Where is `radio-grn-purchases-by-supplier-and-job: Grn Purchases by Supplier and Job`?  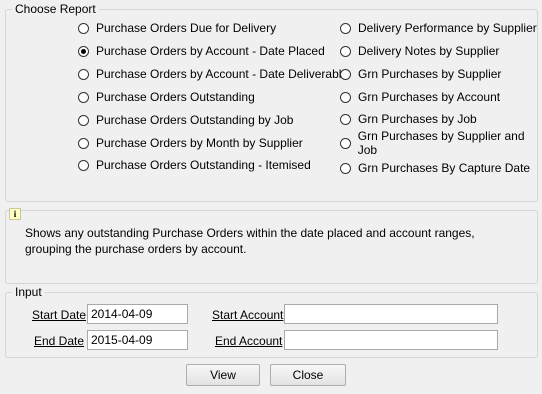 radio-grn-purchases-by-supplier-and-job: Grn Purchases by Supplier and Job is located at coordinates (441, 143).